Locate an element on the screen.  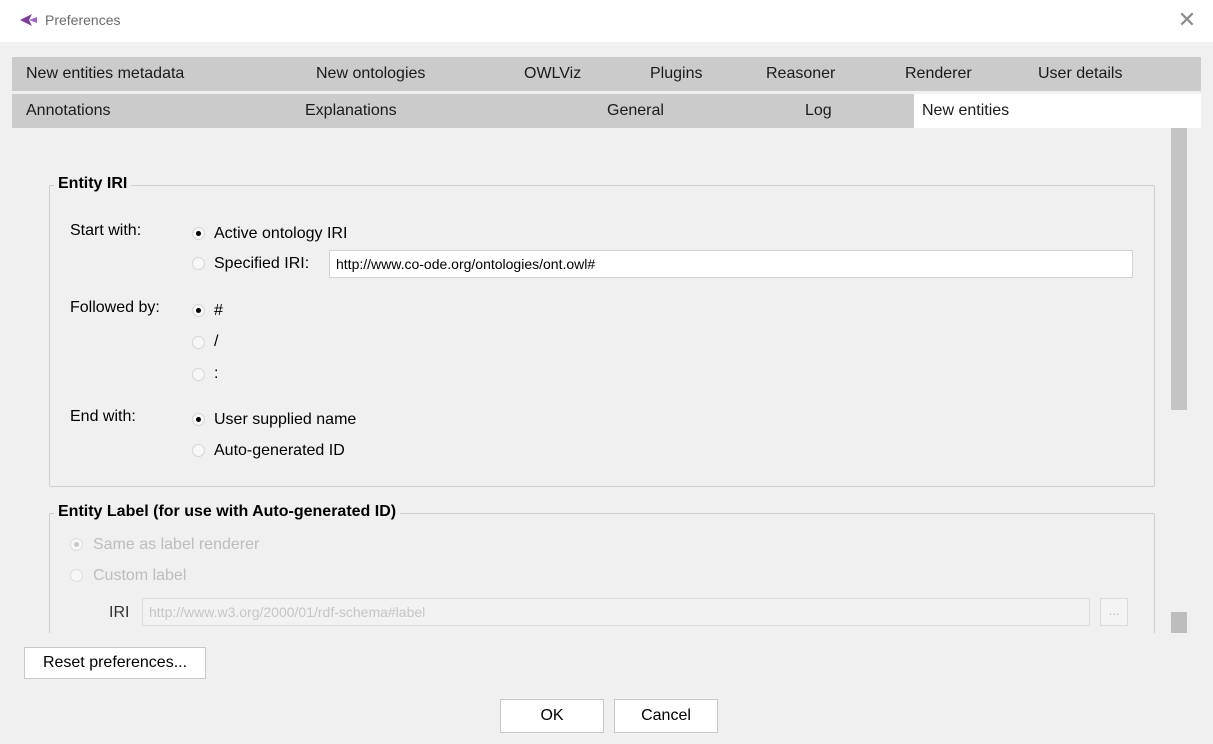
start-with-label: Start with: is located at coordinates (106, 230).